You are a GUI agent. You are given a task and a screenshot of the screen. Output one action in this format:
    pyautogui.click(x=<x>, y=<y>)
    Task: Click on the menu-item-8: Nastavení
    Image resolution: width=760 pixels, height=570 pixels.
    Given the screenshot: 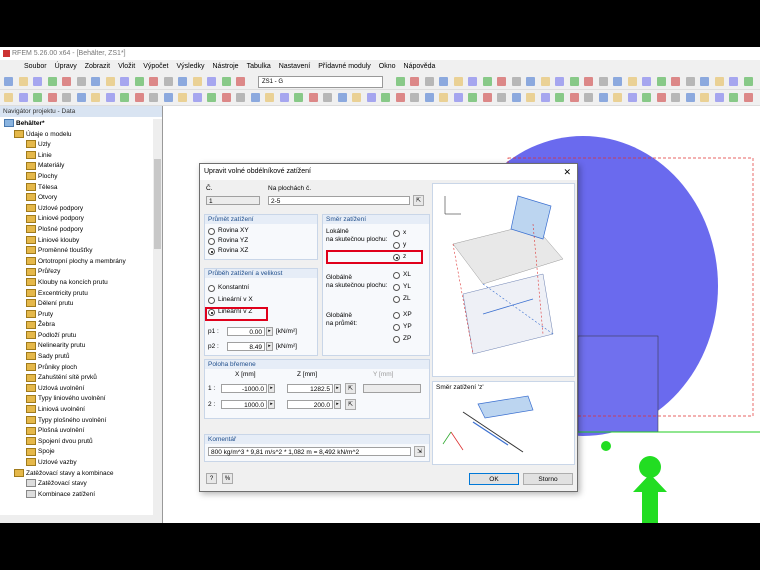 What is the action you would take?
    pyautogui.click(x=295, y=65)
    